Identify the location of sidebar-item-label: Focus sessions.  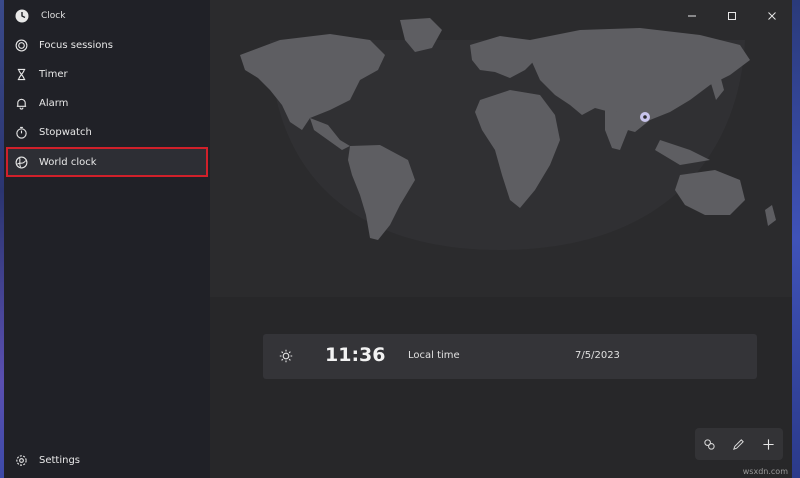
(76, 45).